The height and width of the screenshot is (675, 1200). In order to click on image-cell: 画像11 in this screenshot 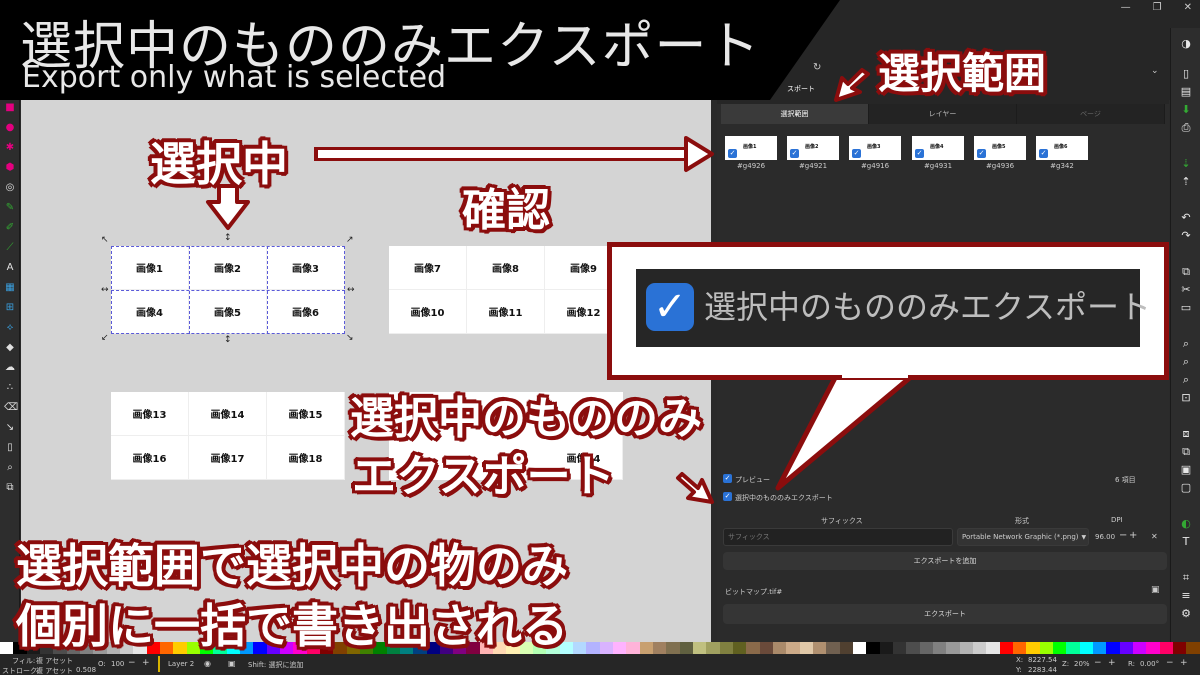, I will do `click(506, 312)`.